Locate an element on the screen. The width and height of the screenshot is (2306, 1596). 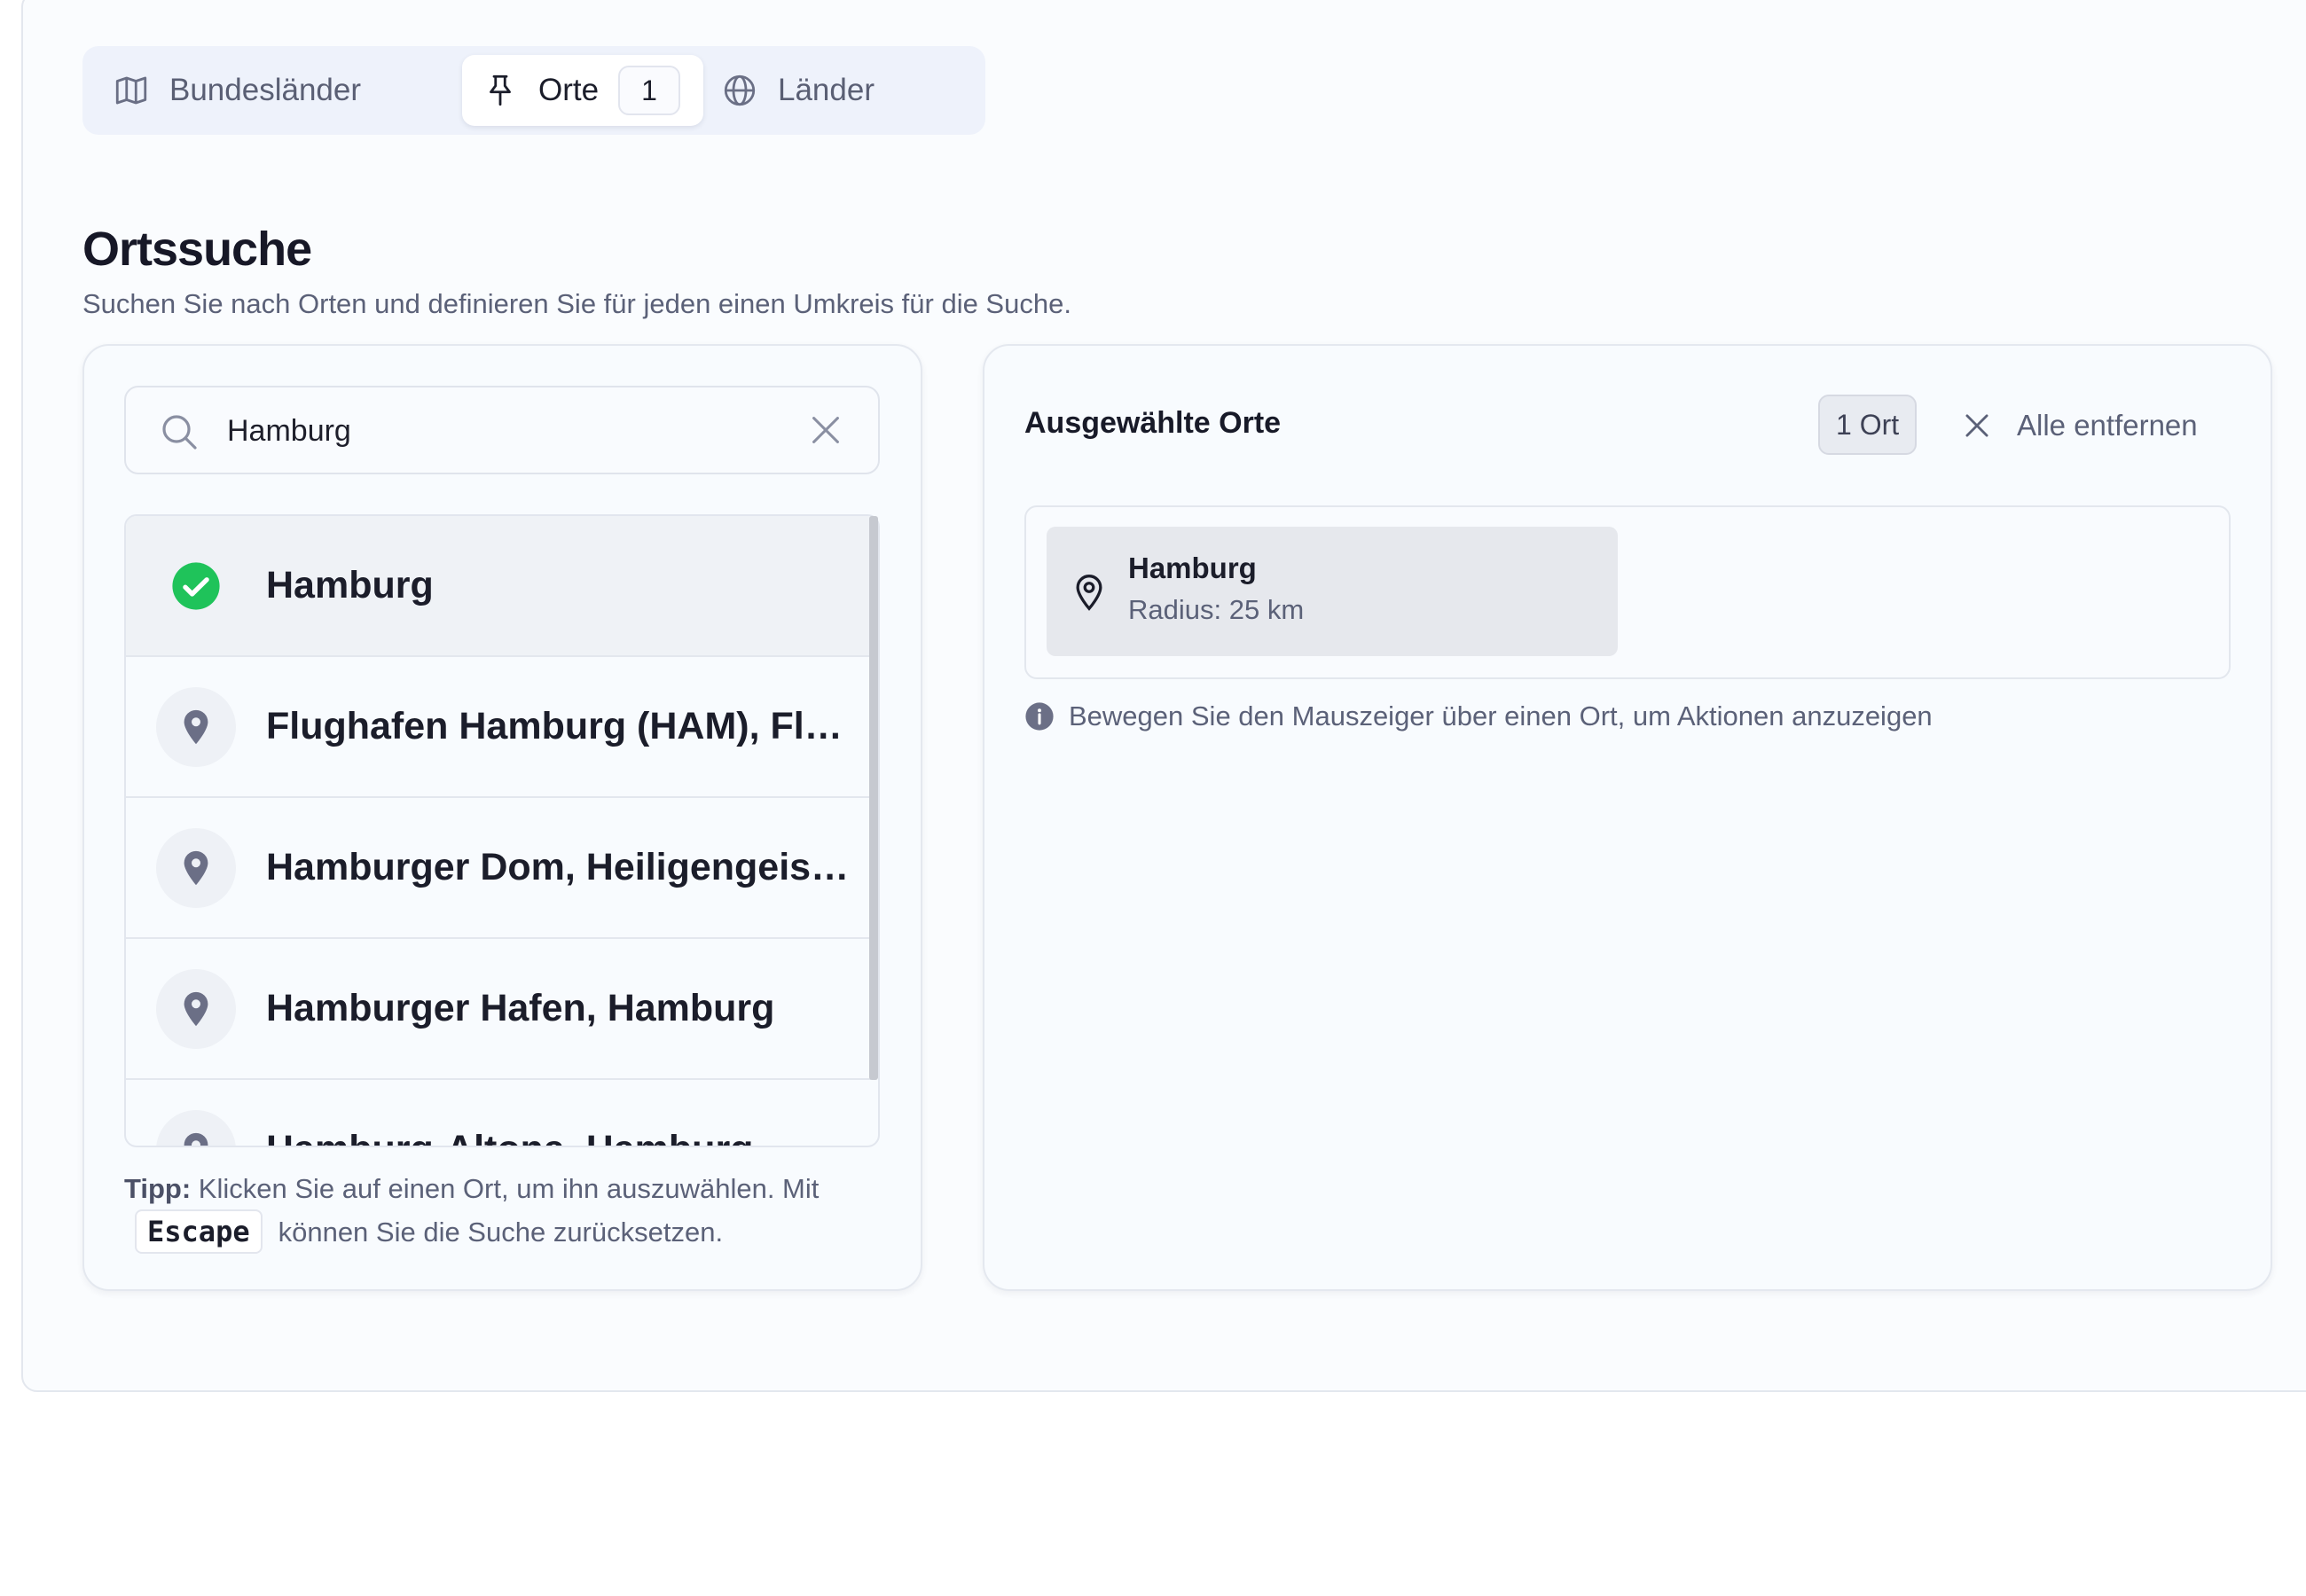
remove-all-label: Alle entfernen is located at coordinates (2107, 425).